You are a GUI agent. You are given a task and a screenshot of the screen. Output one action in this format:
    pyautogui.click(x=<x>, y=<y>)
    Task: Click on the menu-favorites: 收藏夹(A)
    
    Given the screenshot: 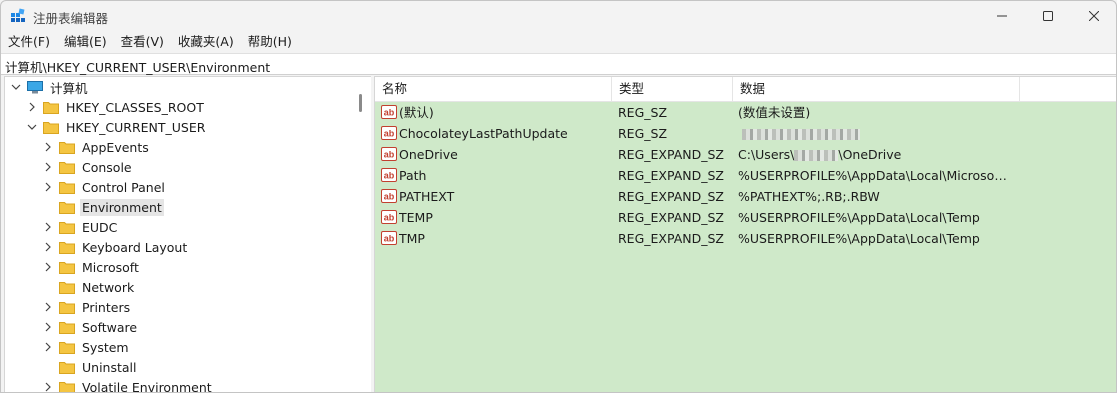 What is the action you would take?
    pyautogui.click(x=206, y=42)
    